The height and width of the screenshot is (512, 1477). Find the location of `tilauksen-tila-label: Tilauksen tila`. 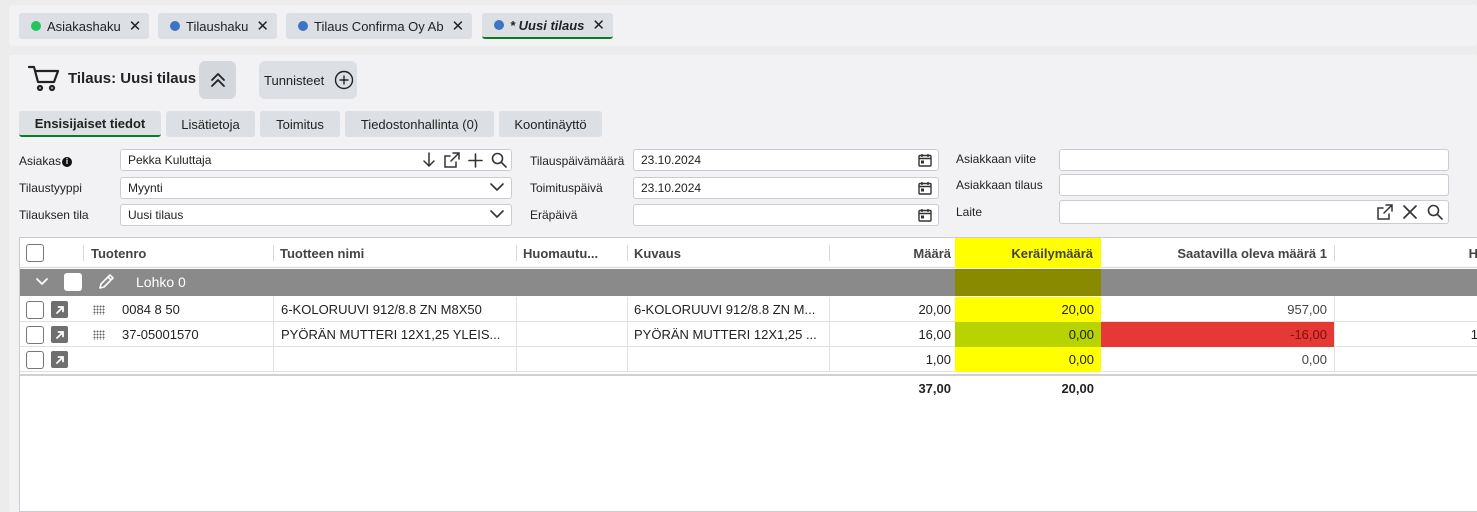

tilauksen-tila-label: Tilauksen tila is located at coordinates (54, 215).